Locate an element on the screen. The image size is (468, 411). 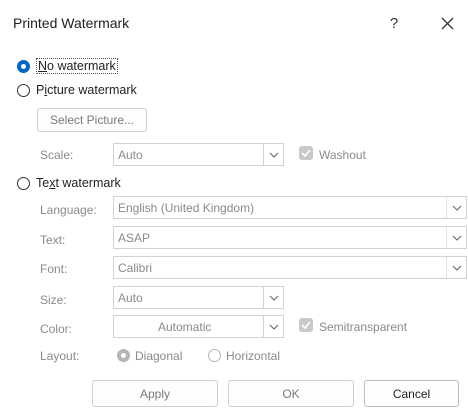
layout-horizontal-label: Horizontal is located at coordinates (253, 356).